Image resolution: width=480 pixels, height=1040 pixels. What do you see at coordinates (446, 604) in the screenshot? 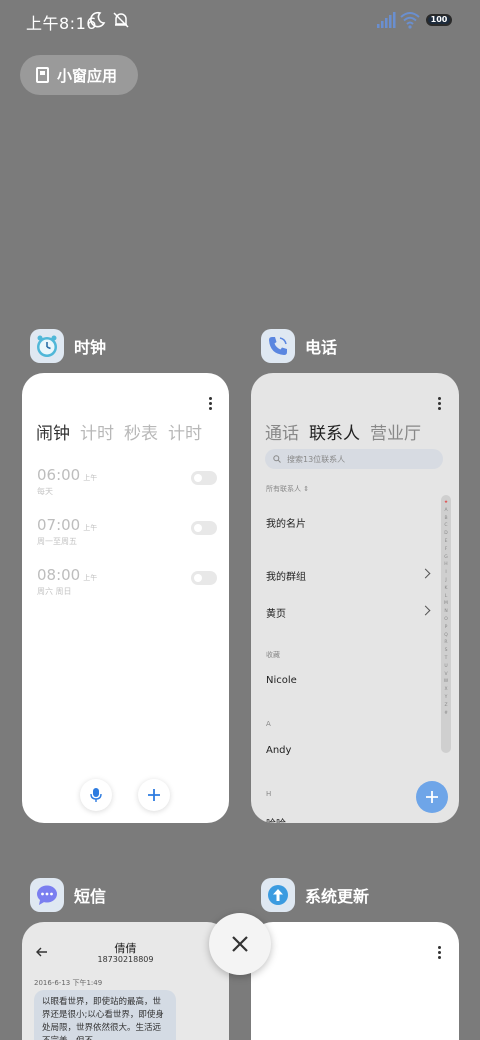
I see `index-letter: M` at bounding box center [446, 604].